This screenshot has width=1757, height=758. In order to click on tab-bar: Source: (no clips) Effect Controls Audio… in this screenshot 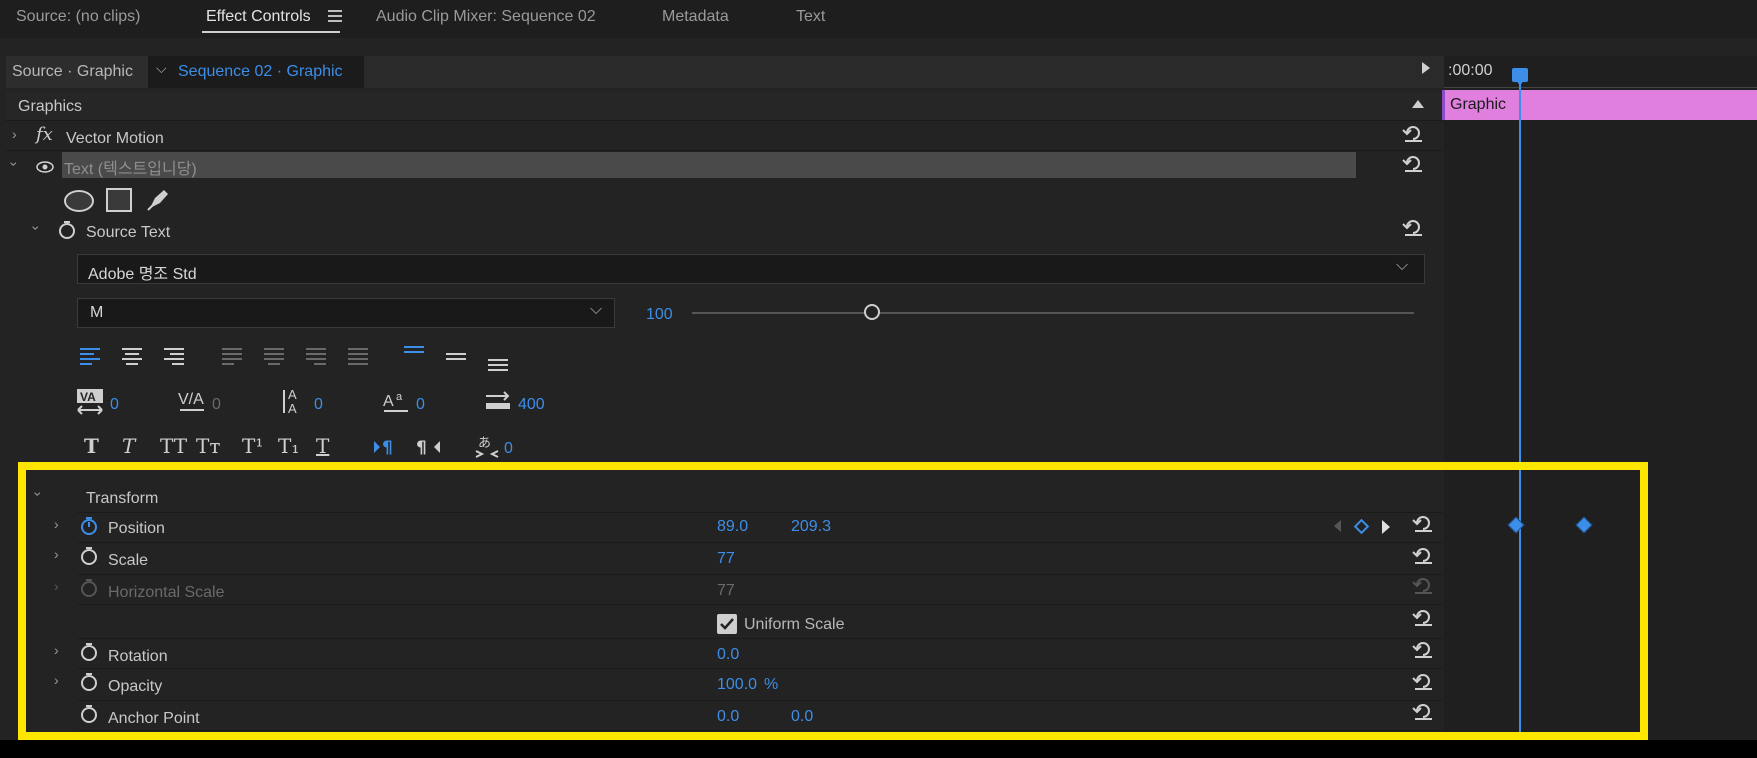, I will do `click(878, 19)`.